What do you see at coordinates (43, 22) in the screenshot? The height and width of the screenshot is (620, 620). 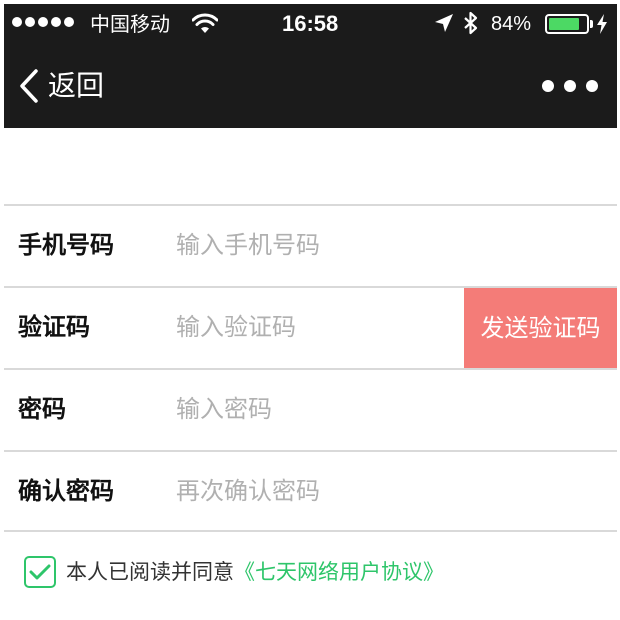 I see `signal-dots-icon` at bounding box center [43, 22].